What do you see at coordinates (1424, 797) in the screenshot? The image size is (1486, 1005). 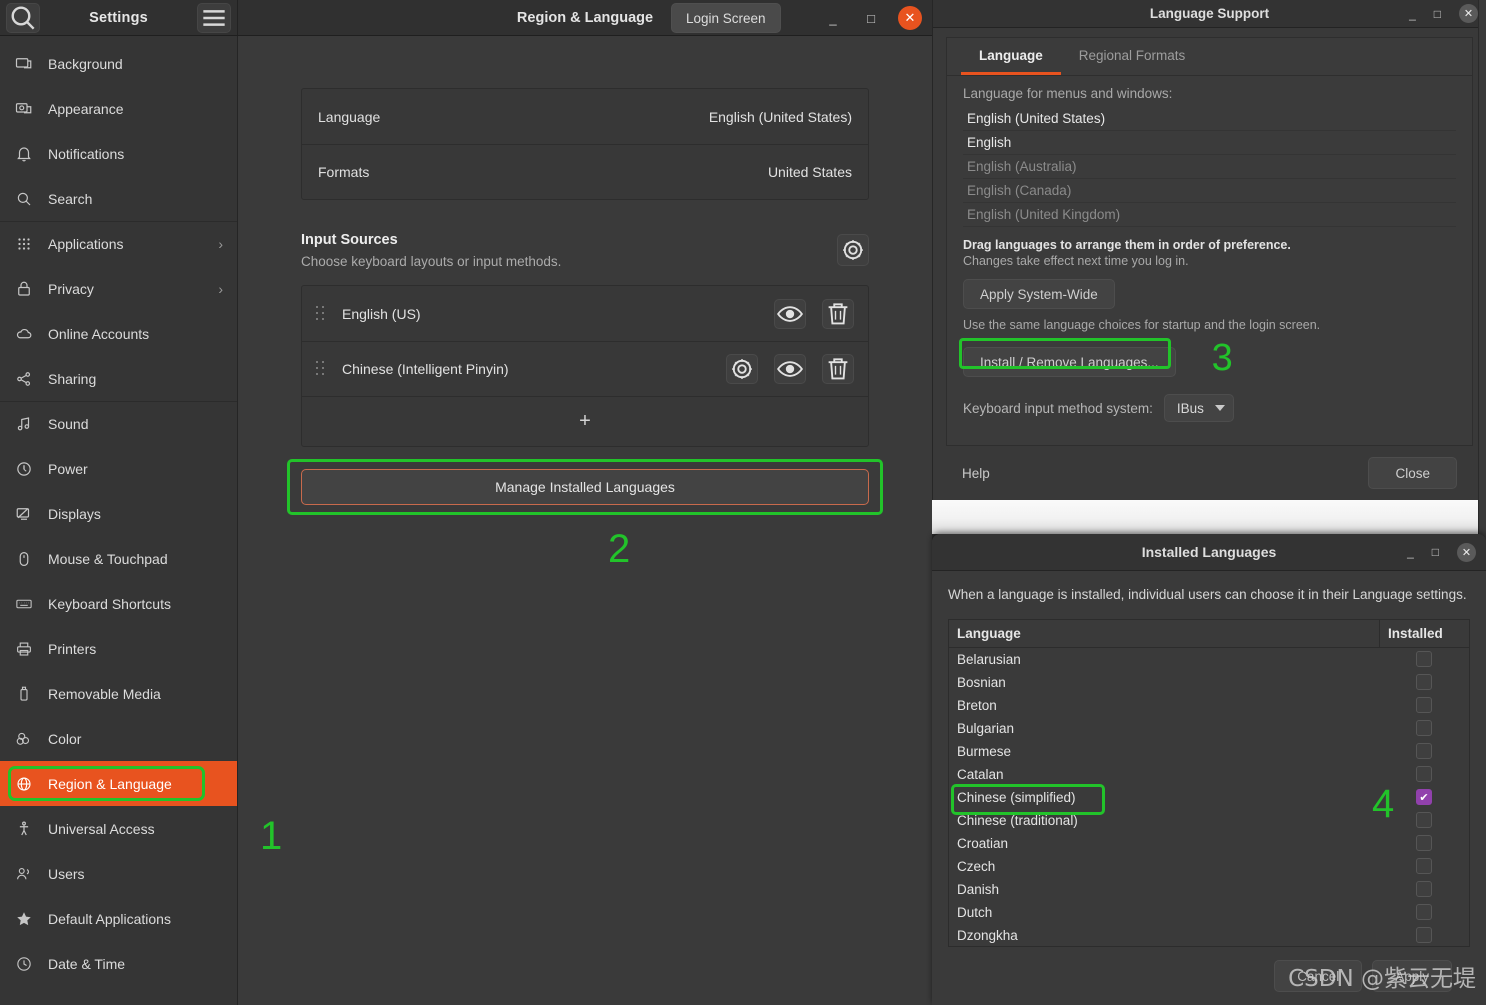 I see `checkbox-checked: ✔` at bounding box center [1424, 797].